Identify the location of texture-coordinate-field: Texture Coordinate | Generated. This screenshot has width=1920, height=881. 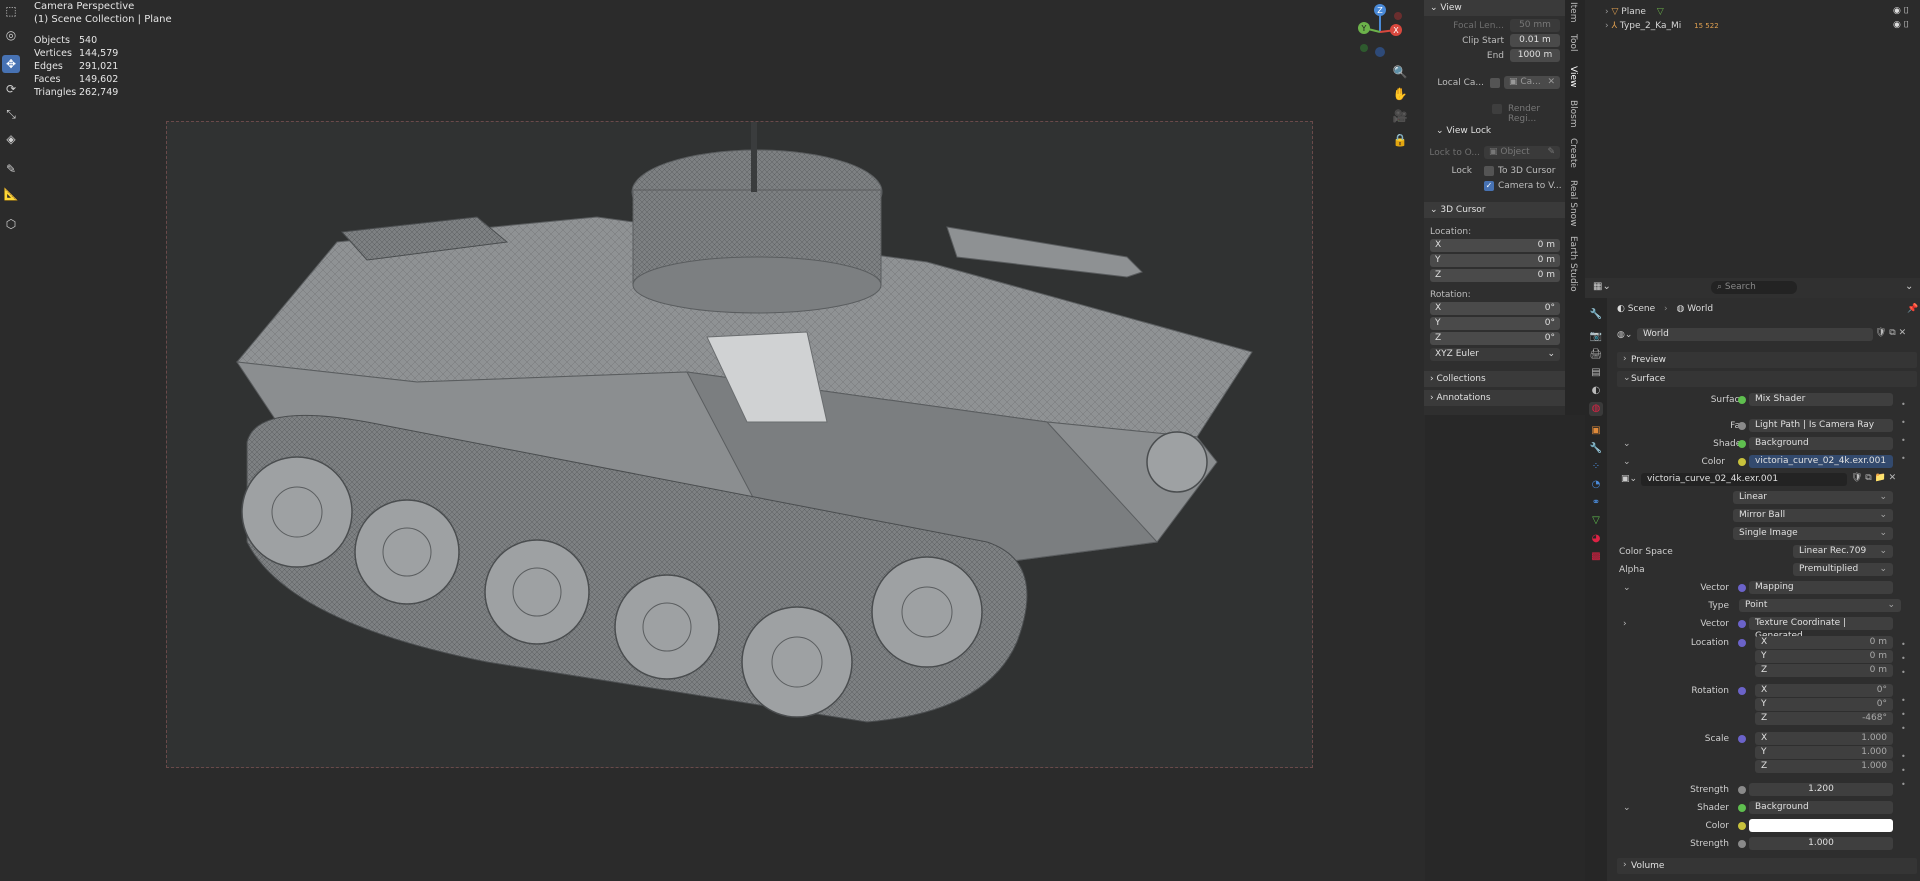
(1821, 629).